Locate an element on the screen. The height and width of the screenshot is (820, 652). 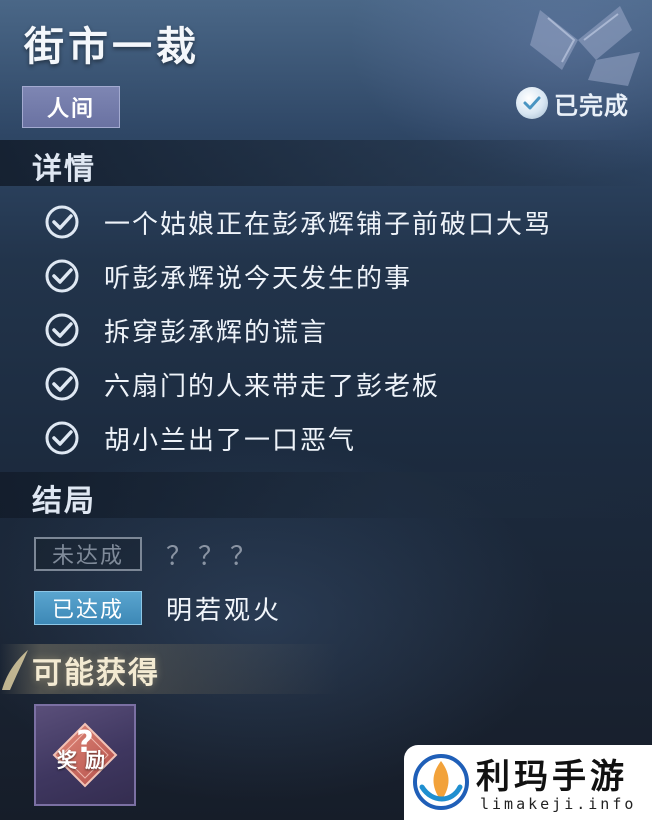
ending-name: ？？？ is located at coordinates (214, 556).